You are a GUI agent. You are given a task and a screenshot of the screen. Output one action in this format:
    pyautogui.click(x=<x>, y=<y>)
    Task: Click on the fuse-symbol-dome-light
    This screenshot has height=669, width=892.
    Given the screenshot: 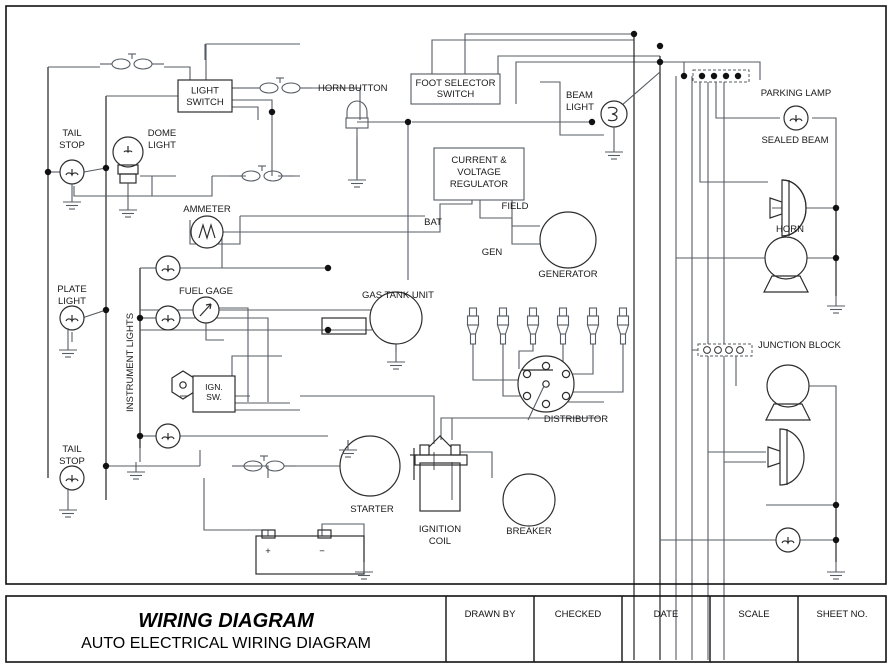 What is the action you would take?
    pyautogui.click(x=262, y=173)
    